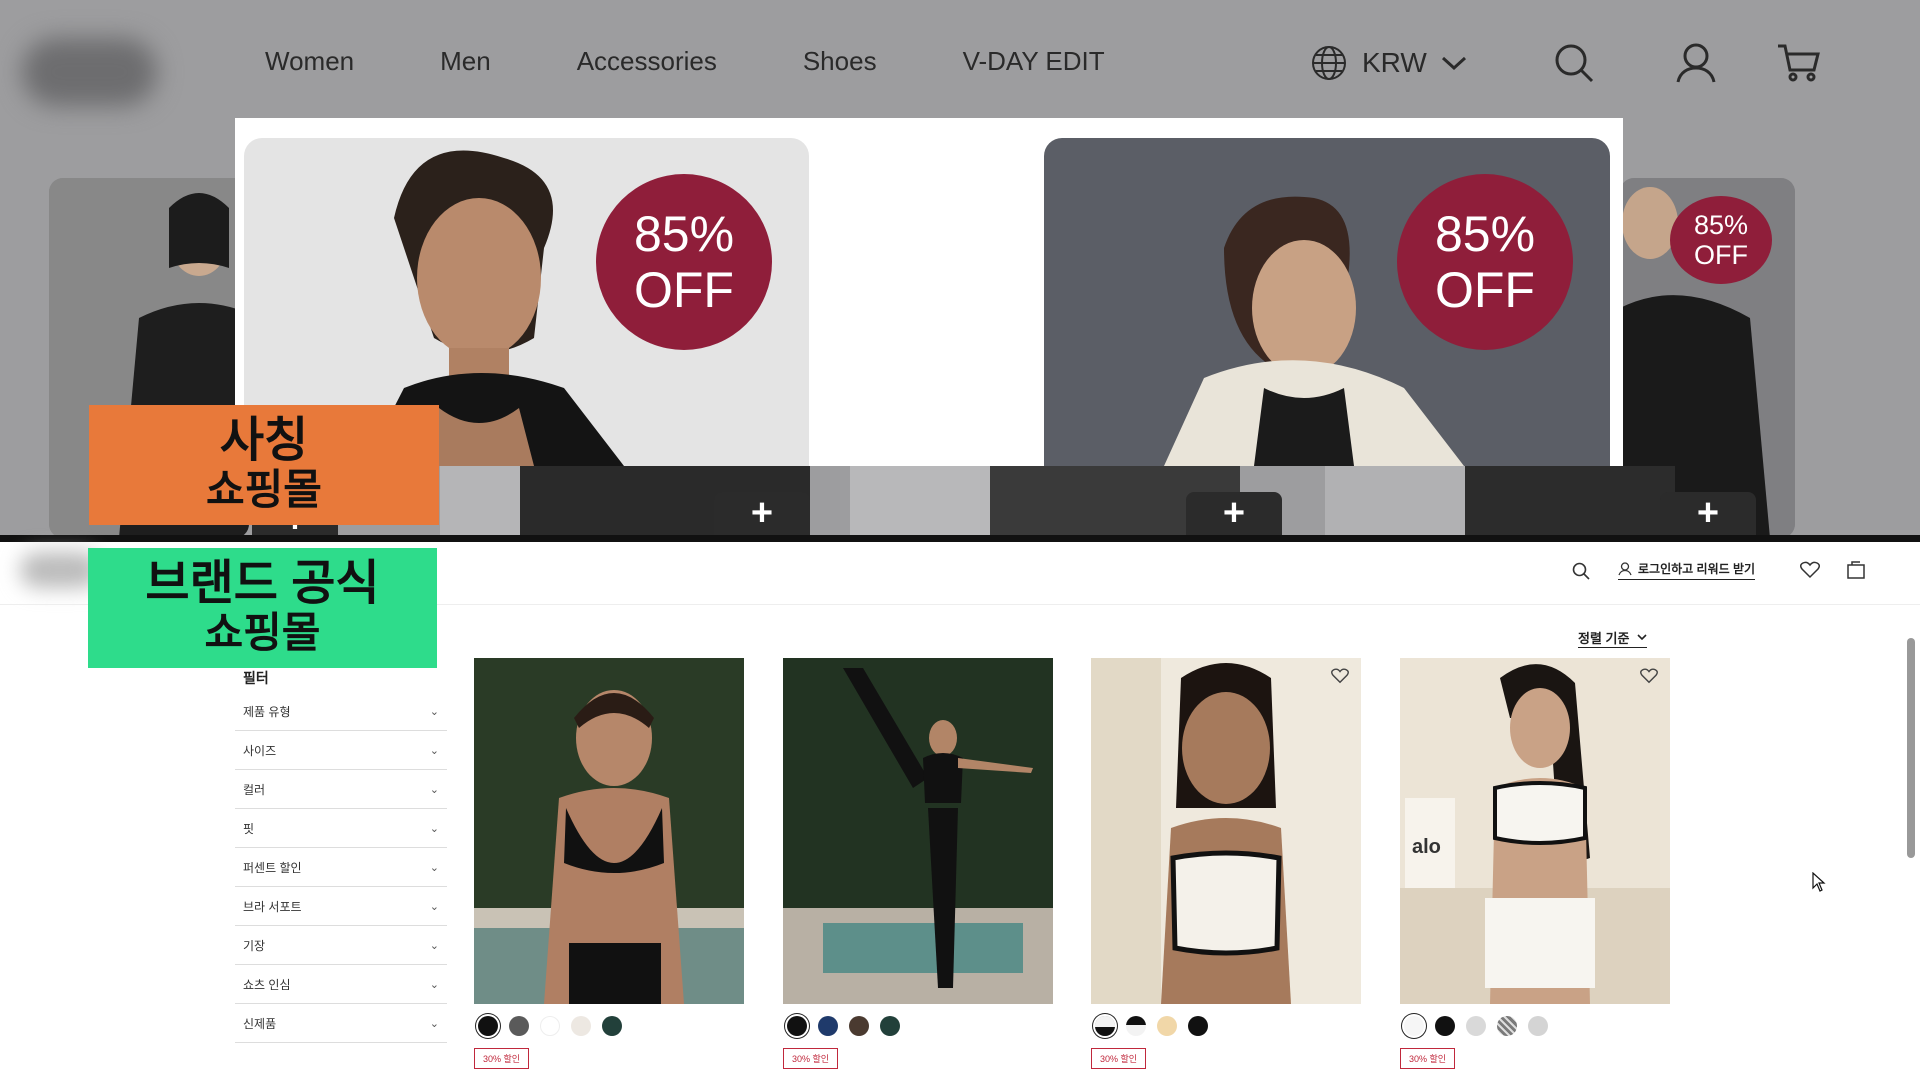 This screenshot has height=1080, width=1920. I want to click on product-image: alo, so click(1535, 831).